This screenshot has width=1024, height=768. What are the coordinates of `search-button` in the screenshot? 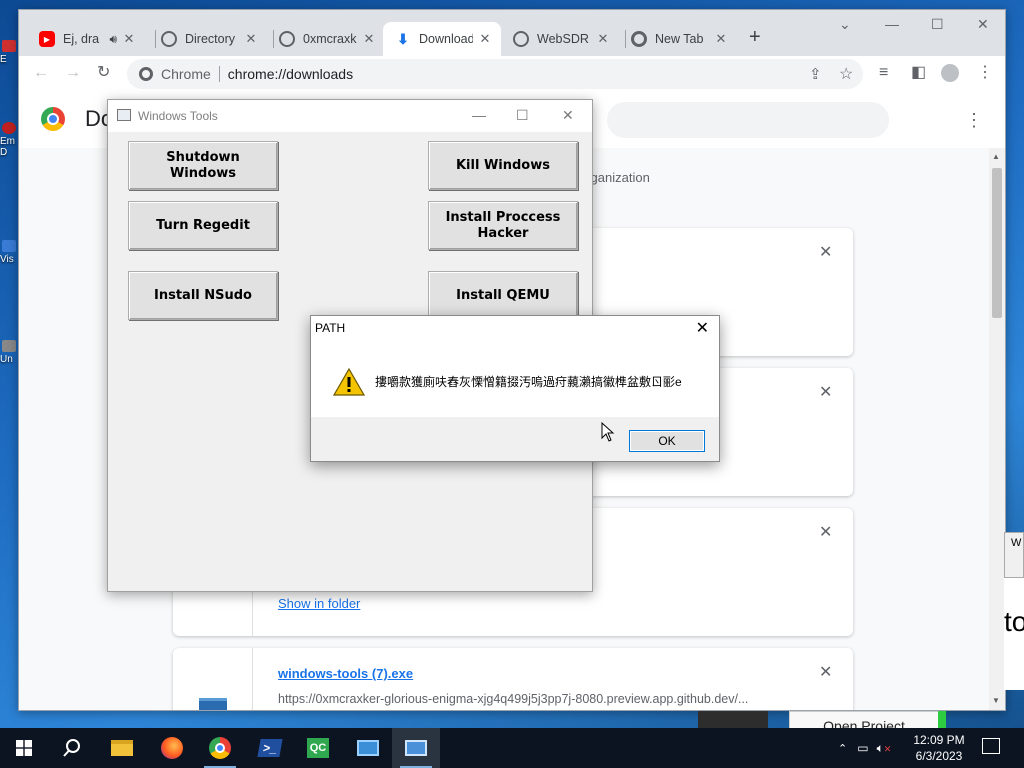 It's located at (72, 748).